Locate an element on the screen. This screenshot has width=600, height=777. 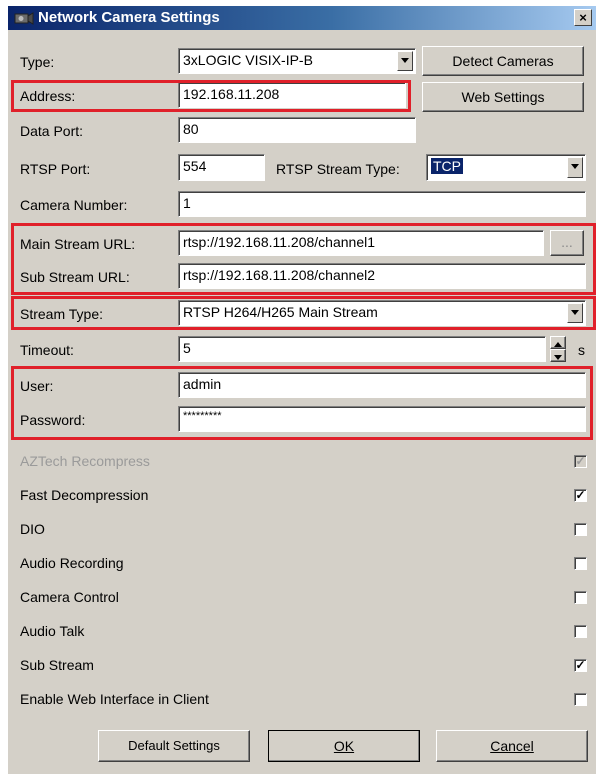
timeout-input: 5 is located at coordinates (362, 349).